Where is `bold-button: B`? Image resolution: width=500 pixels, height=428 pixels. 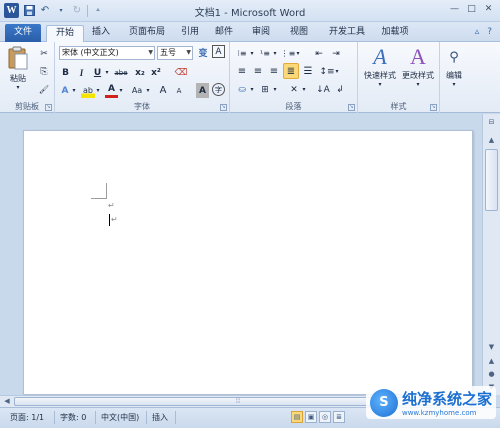 bold-button: B is located at coordinates (65, 72).